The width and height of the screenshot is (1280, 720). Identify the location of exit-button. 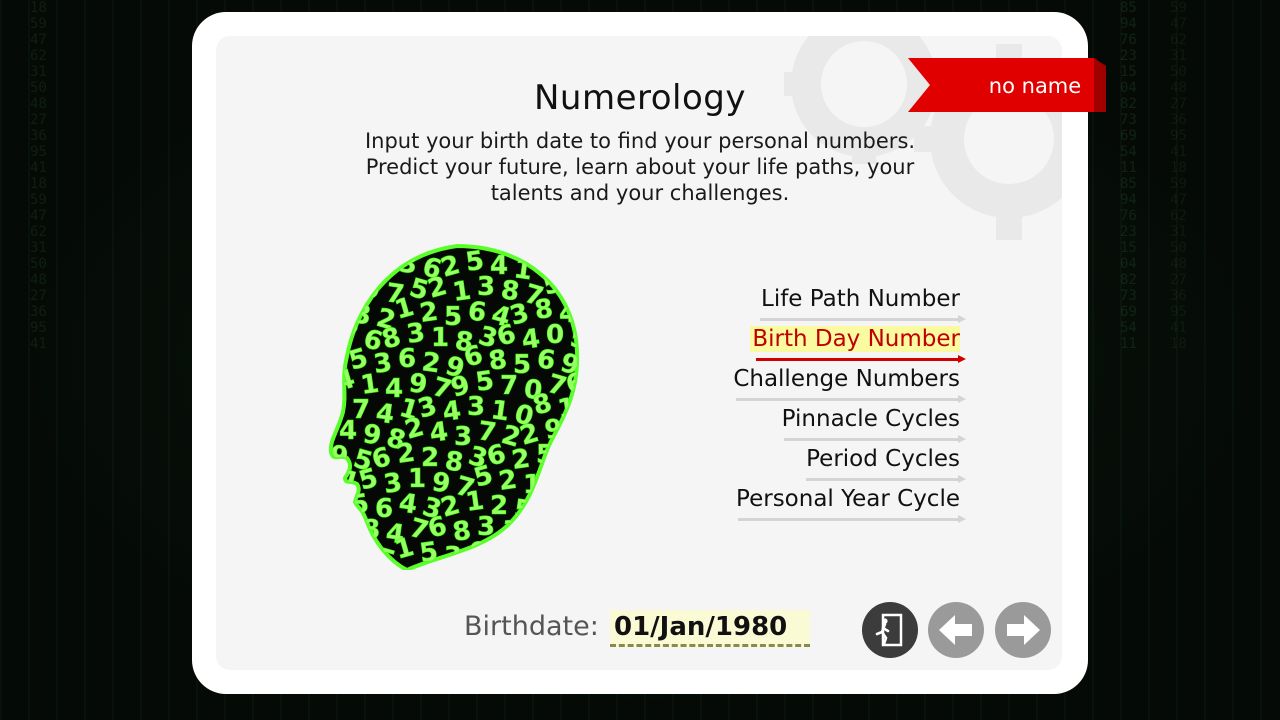
(890, 630).